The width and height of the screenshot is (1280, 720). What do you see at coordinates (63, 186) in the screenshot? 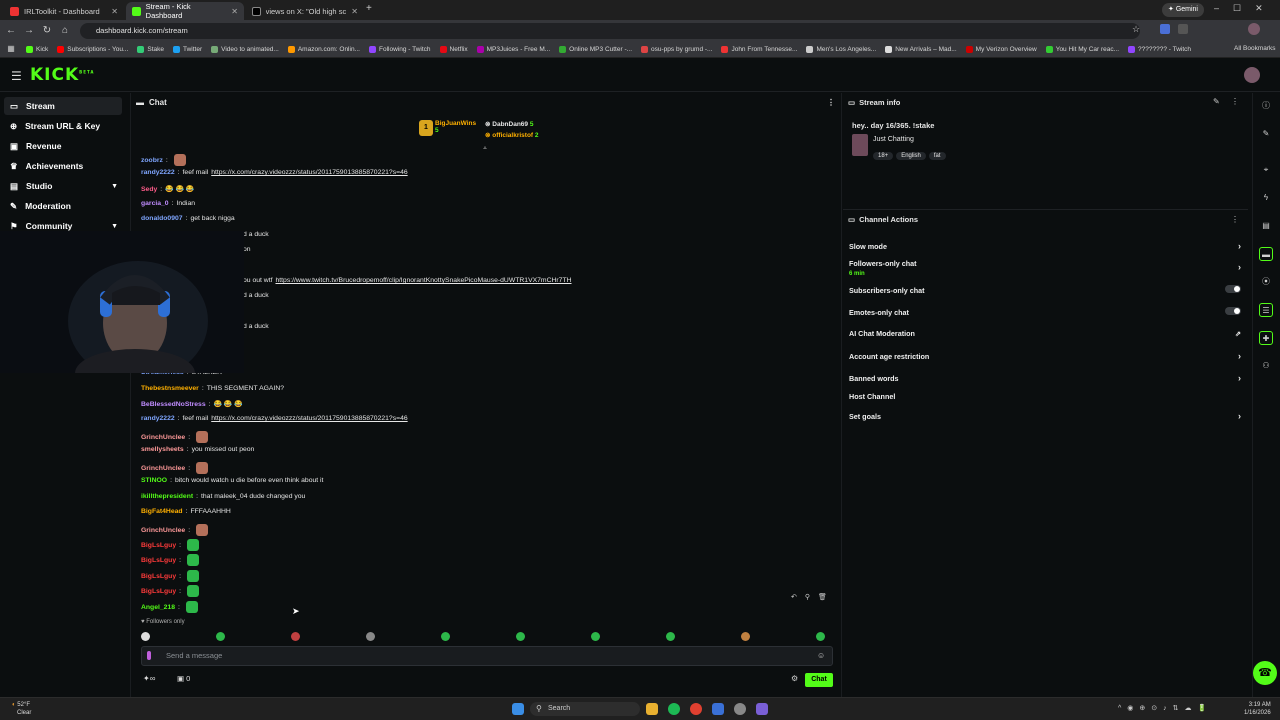
I see `sidebar-item-studio: ▤ Studio ▼` at bounding box center [63, 186].